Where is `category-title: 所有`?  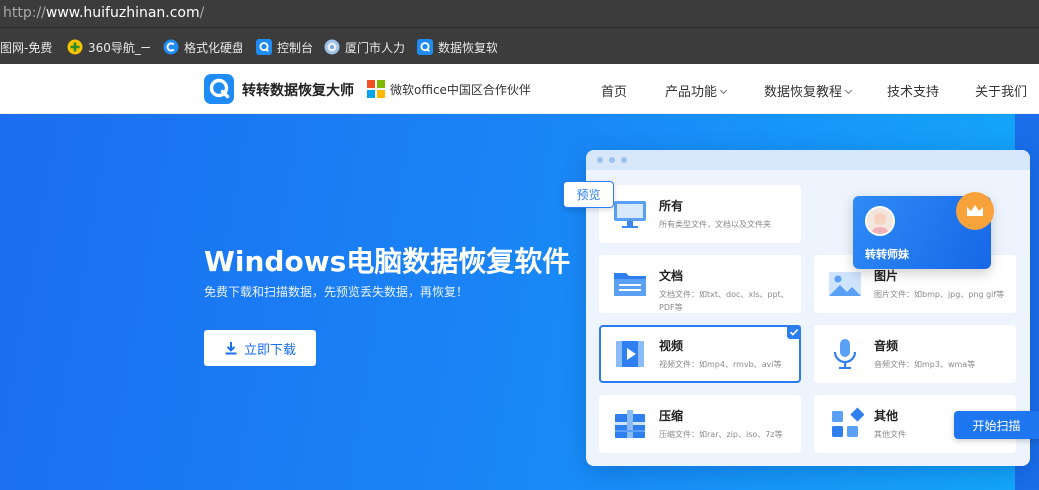 category-title: 所有 is located at coordinates (671, 206).